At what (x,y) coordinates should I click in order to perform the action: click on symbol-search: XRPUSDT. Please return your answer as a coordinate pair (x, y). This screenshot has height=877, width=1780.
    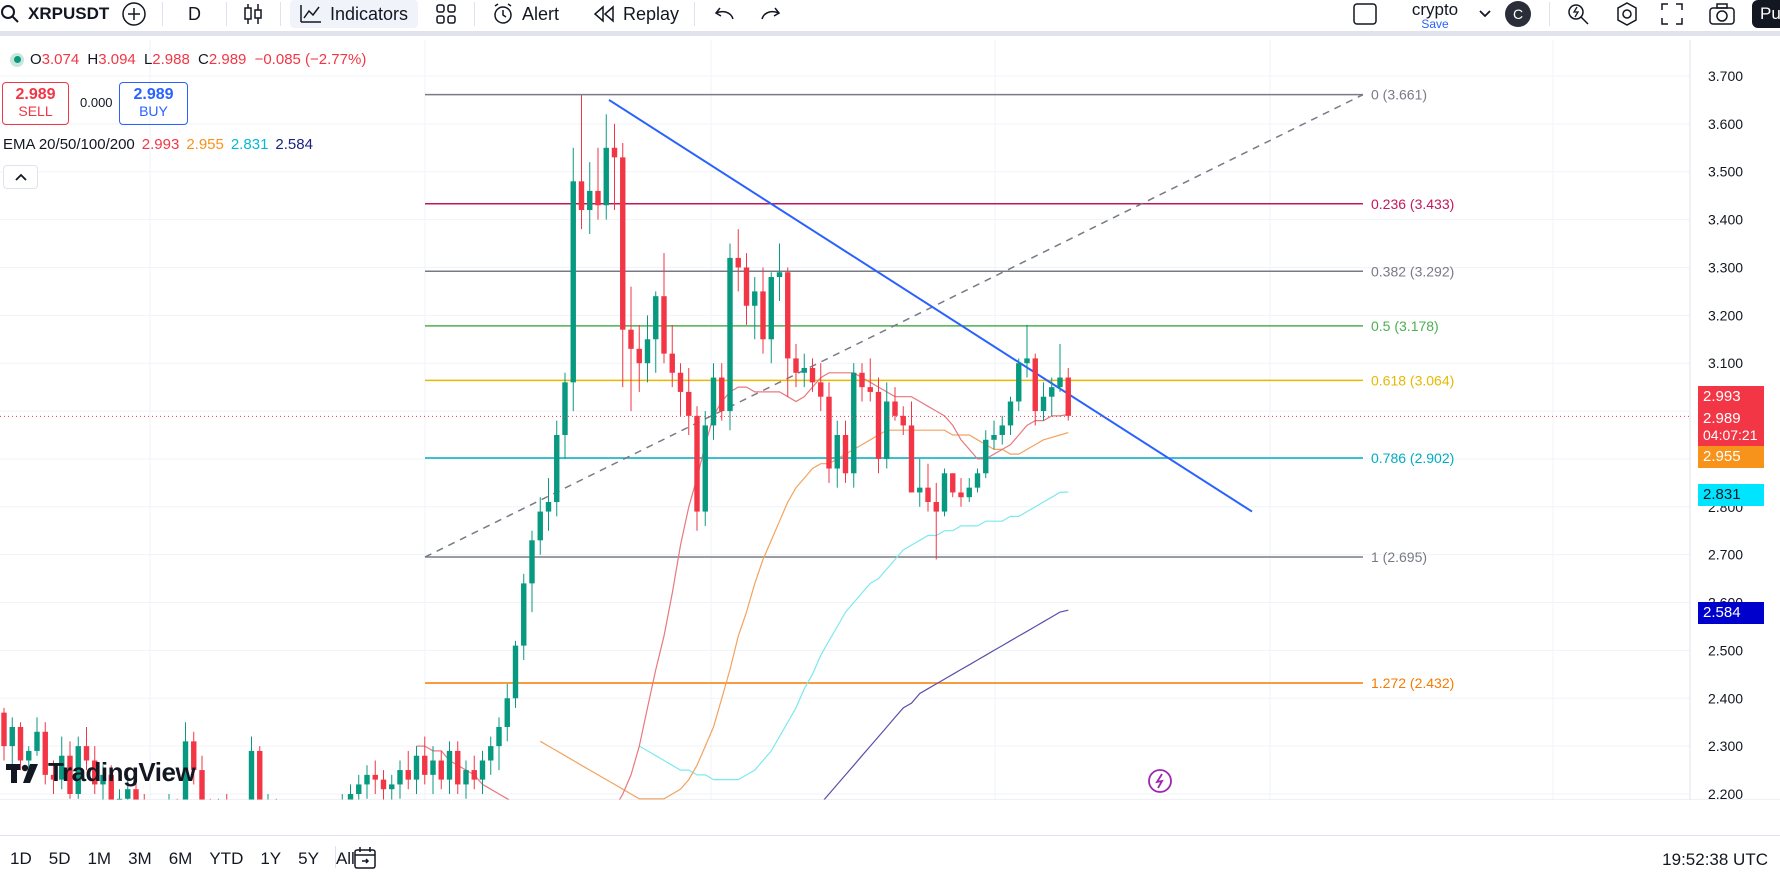
    Looking at the image, I should click on (54, 14).